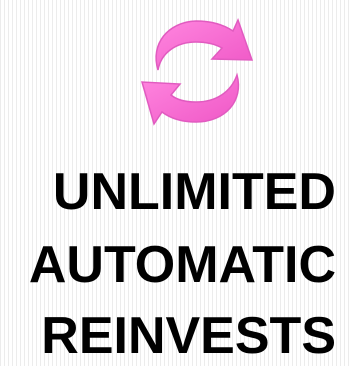  What do you see at coordinates (188, 336) in the screenshot?
I see `headline-line-3: REINVESTS` at bounding box center [188, 336].